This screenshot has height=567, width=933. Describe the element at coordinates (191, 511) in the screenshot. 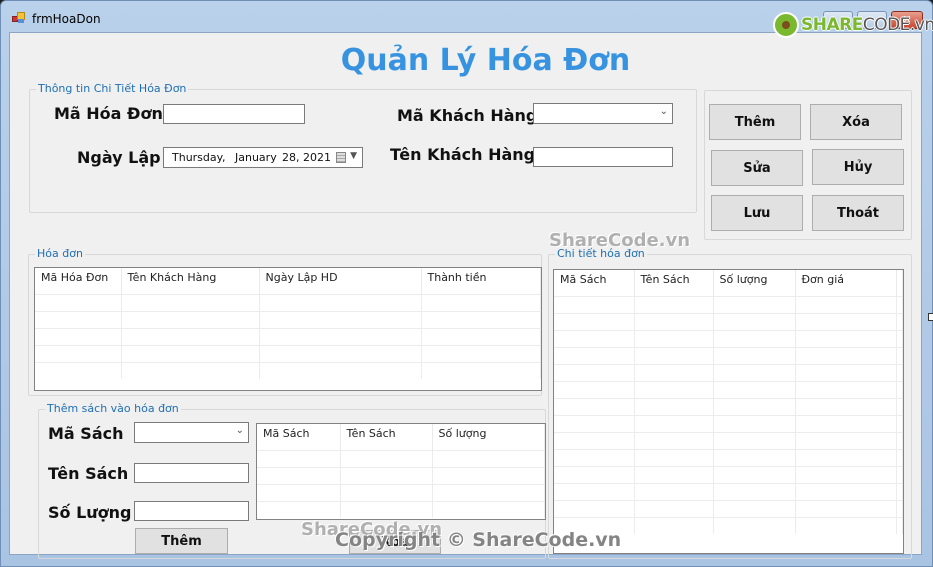

I see `quantity-input` at that location.